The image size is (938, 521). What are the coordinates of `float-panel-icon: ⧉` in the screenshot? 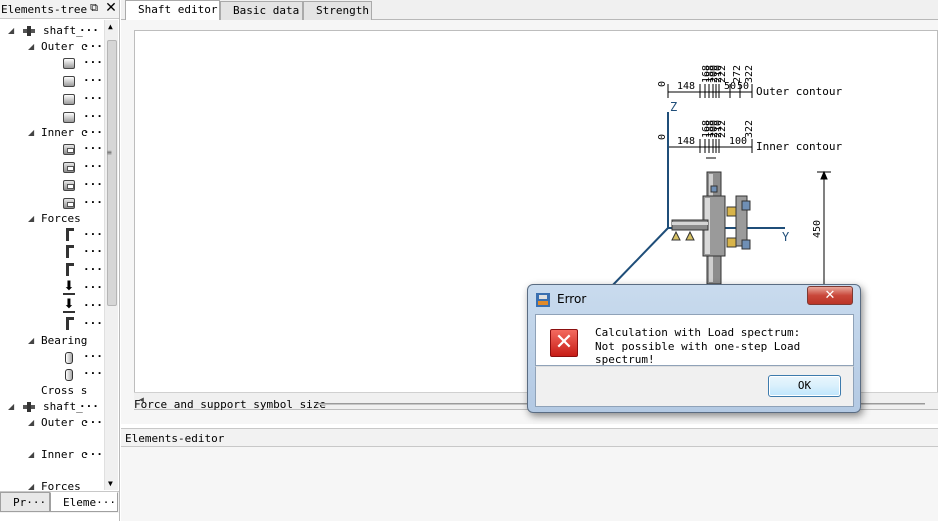 It's located at (94, 8).